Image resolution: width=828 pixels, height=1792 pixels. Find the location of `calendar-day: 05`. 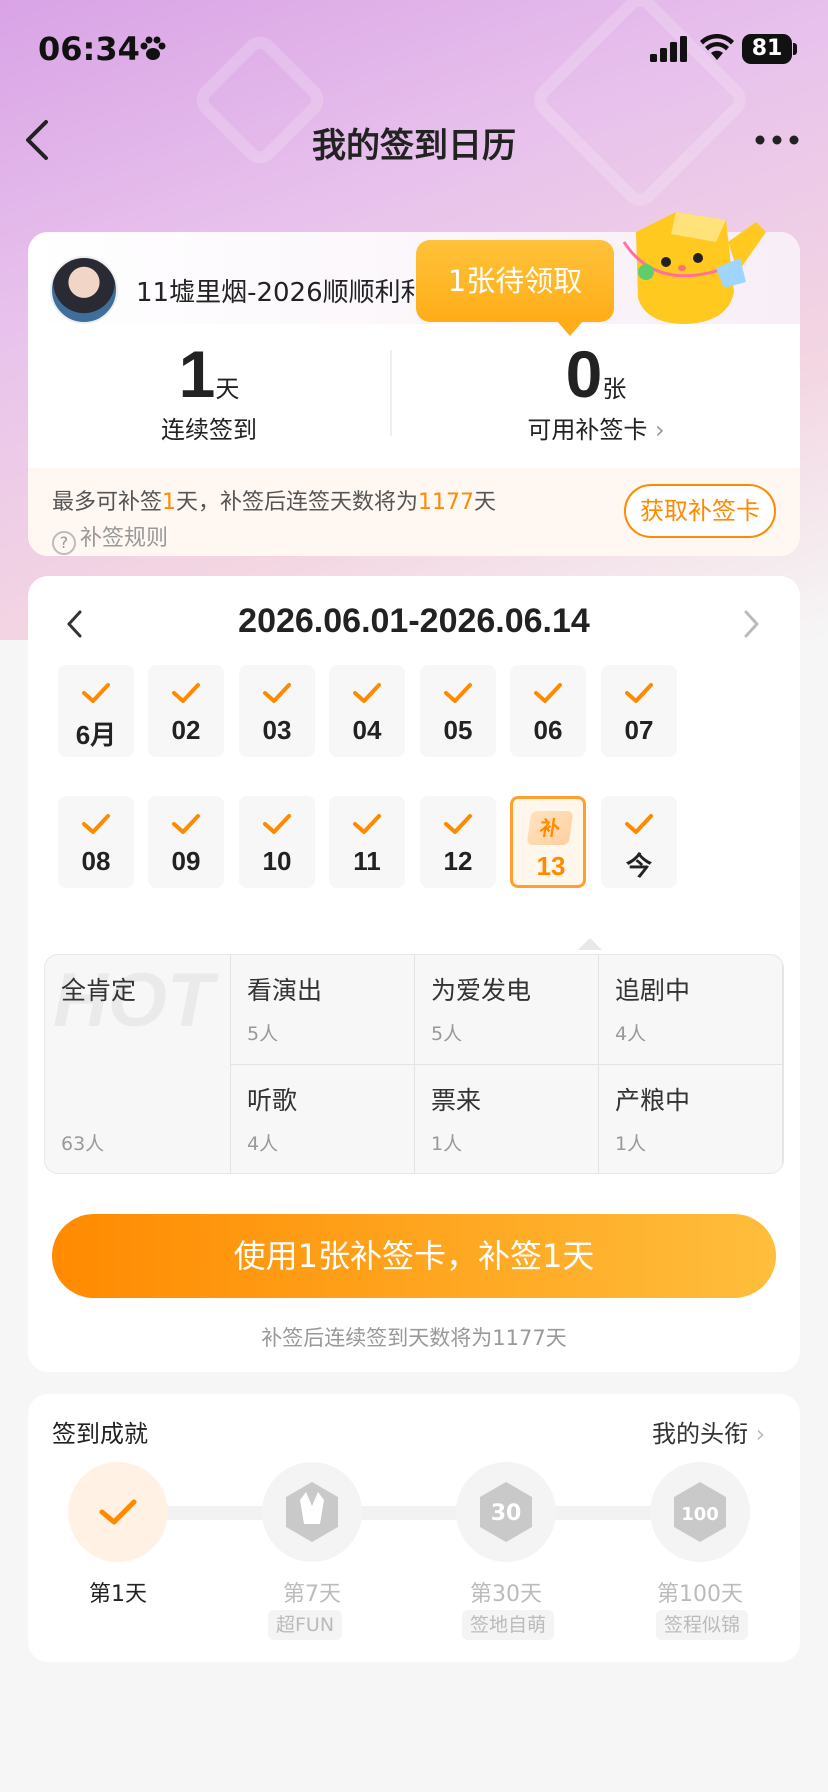

calendar-day: 05 is located at coordinates (458, 711).